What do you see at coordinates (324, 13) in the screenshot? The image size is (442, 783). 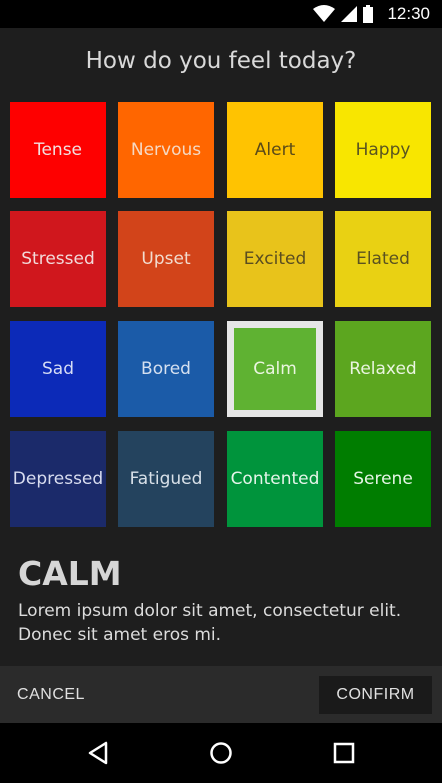 I see `wifi-icon` at bounding box center [324, 13].